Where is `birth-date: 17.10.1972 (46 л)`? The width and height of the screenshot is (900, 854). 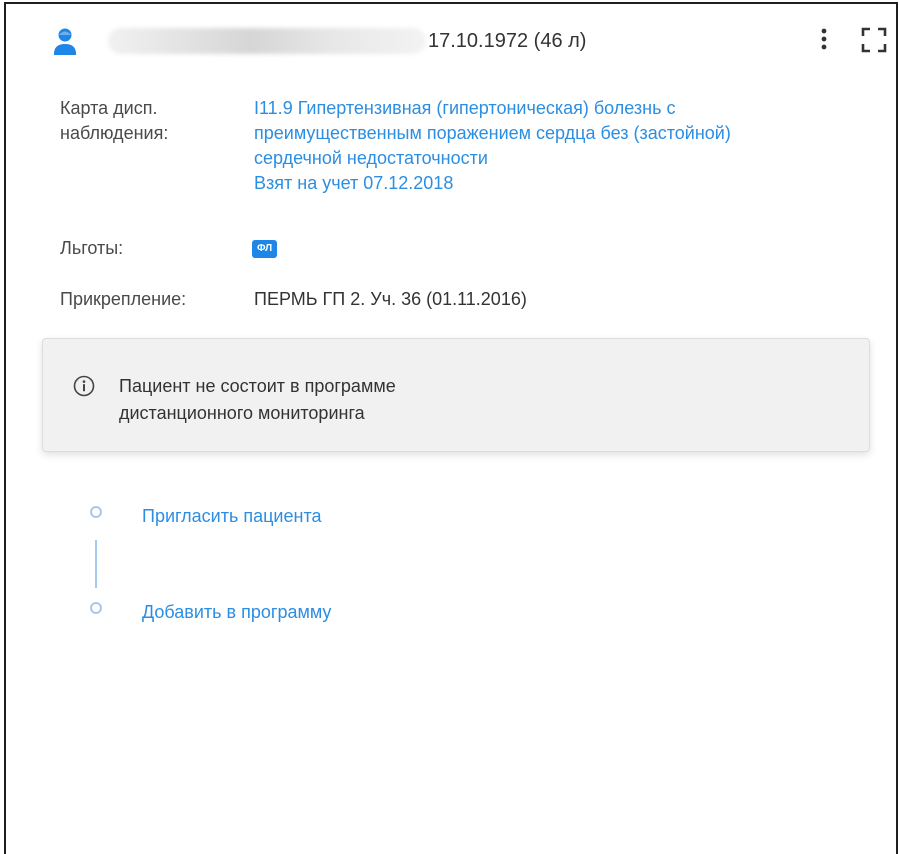 birth-date: 17.10.1972 (46 л) is located at coordinates (507, 41).